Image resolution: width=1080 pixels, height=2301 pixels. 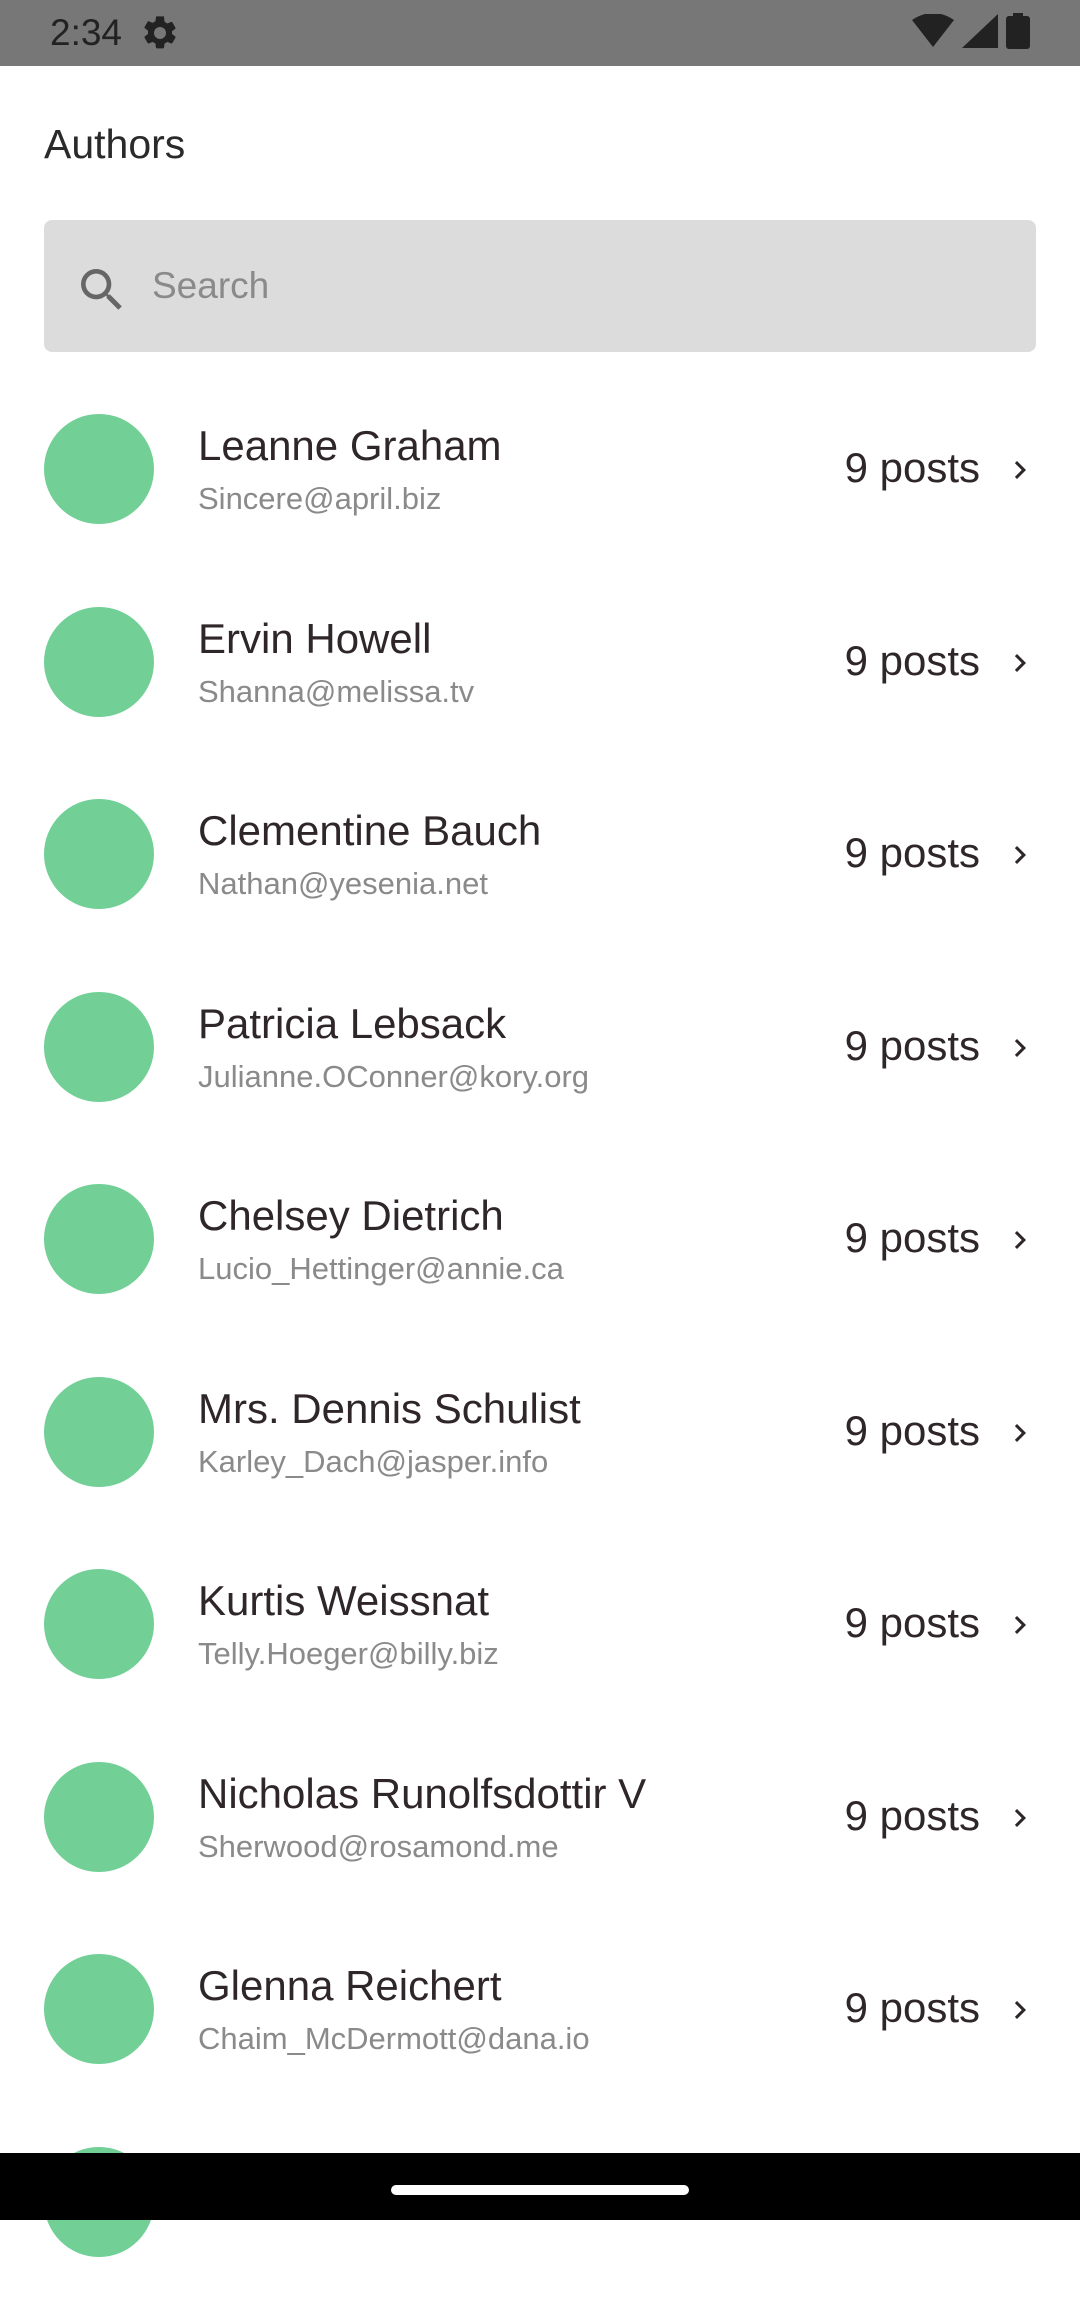 What do you see at coordinates (393, 1077) in the screenshot?
I see `author-email: Julianne.OConner@kory.org` at bounding box center [393, 1077].